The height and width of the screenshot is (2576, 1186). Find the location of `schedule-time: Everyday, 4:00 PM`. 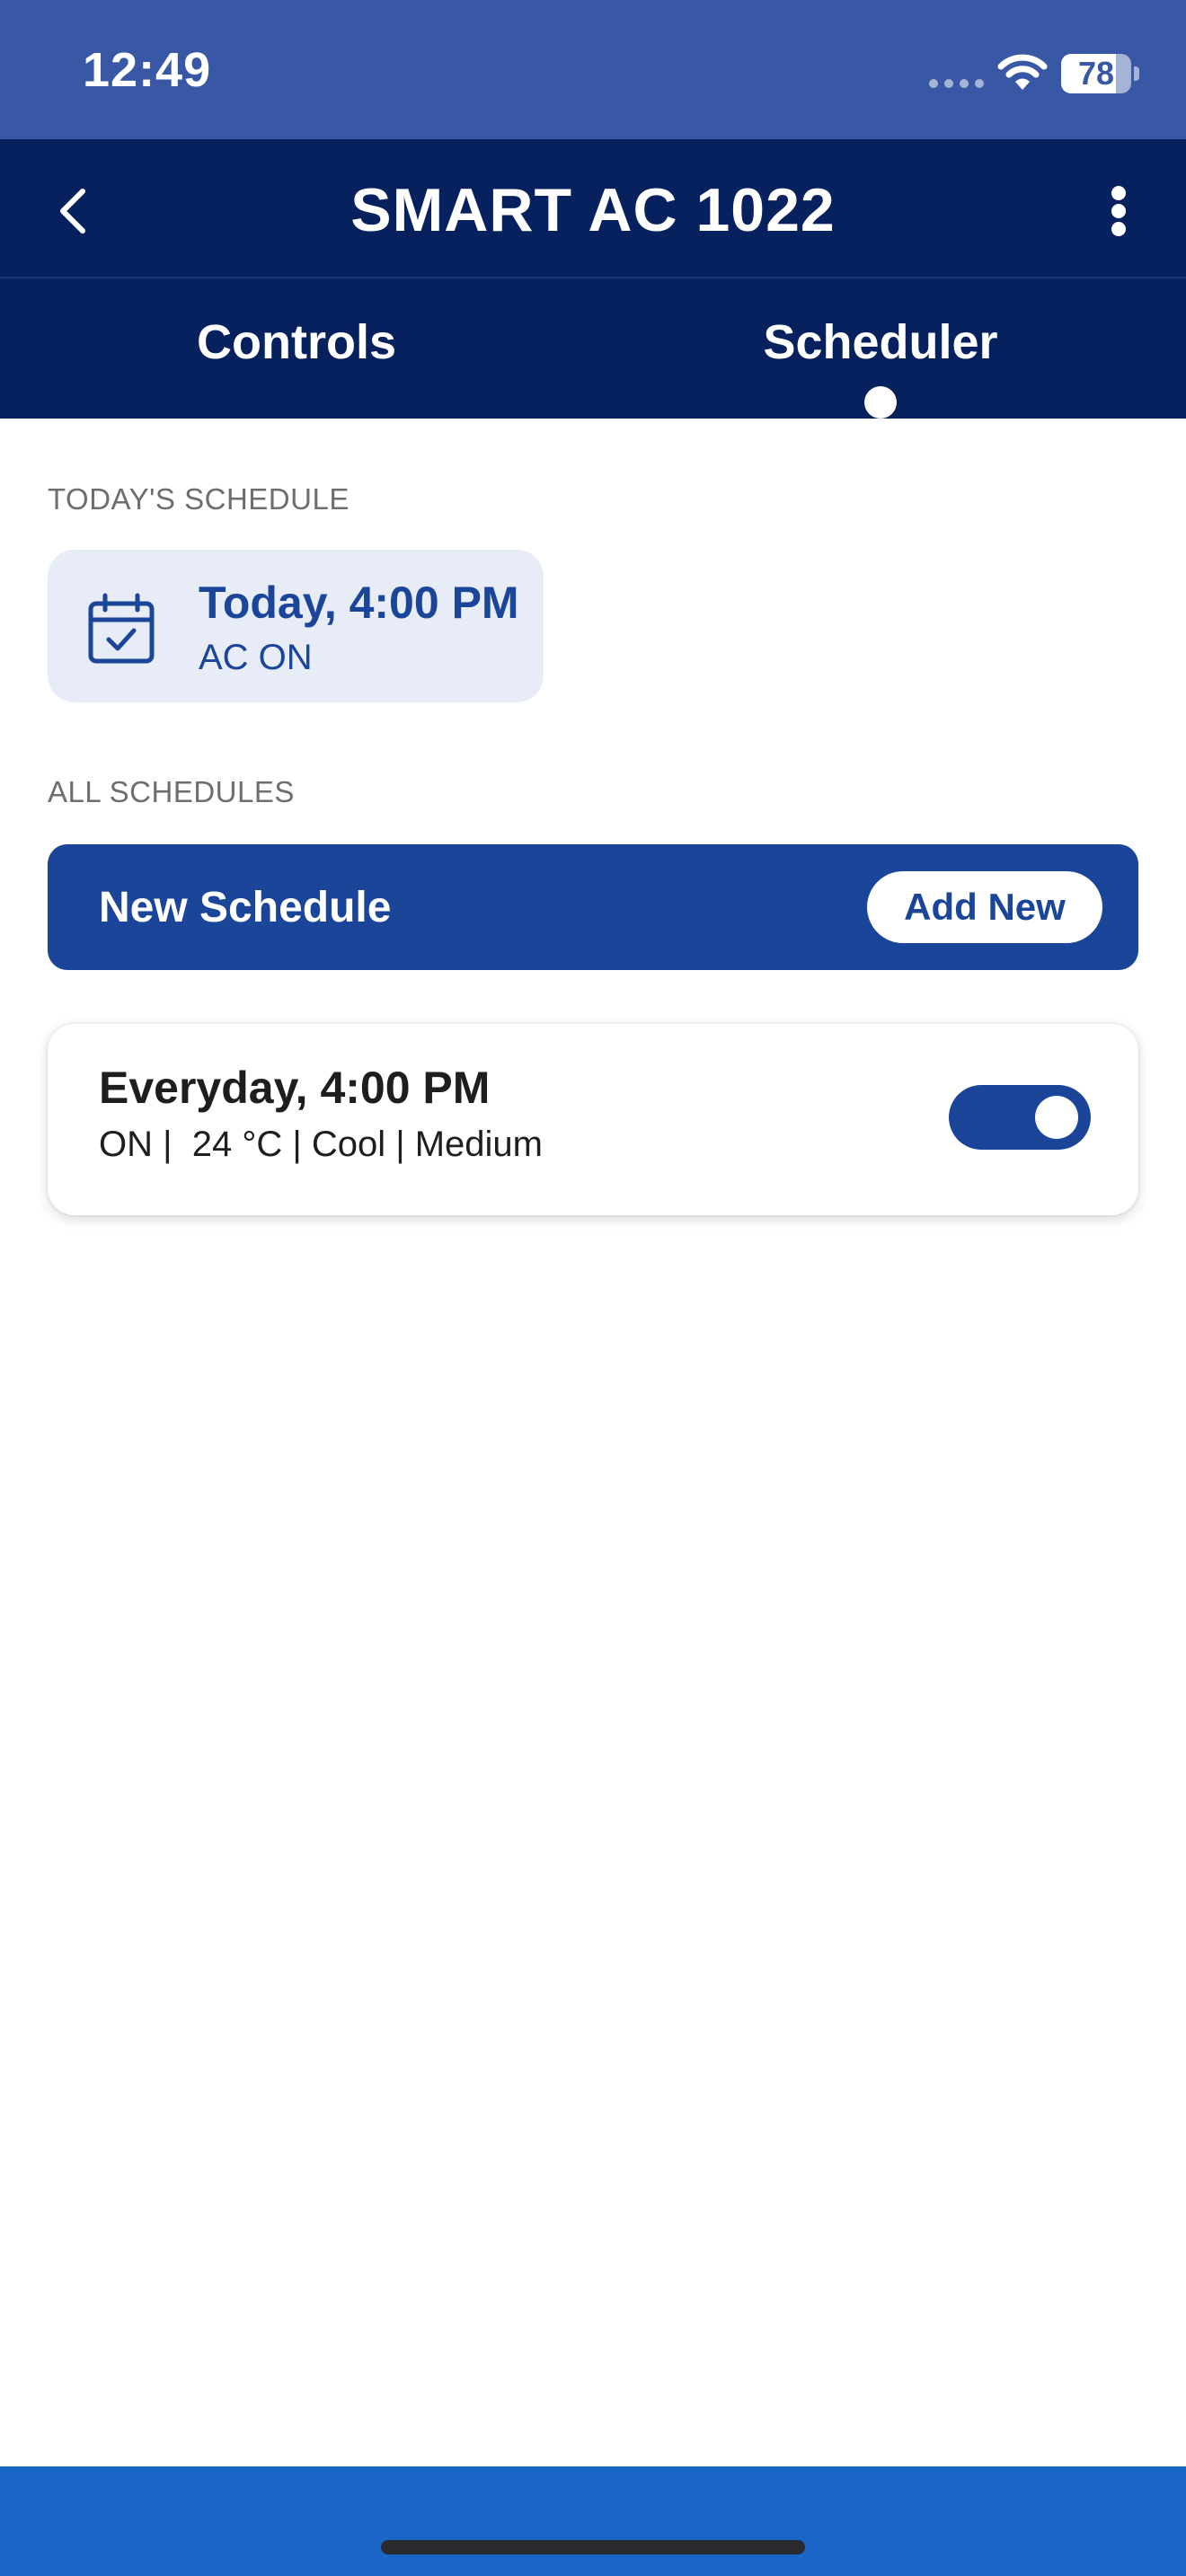

schedule-time: Everyday, 4:00 PM is located at coordinates (295, 1088).